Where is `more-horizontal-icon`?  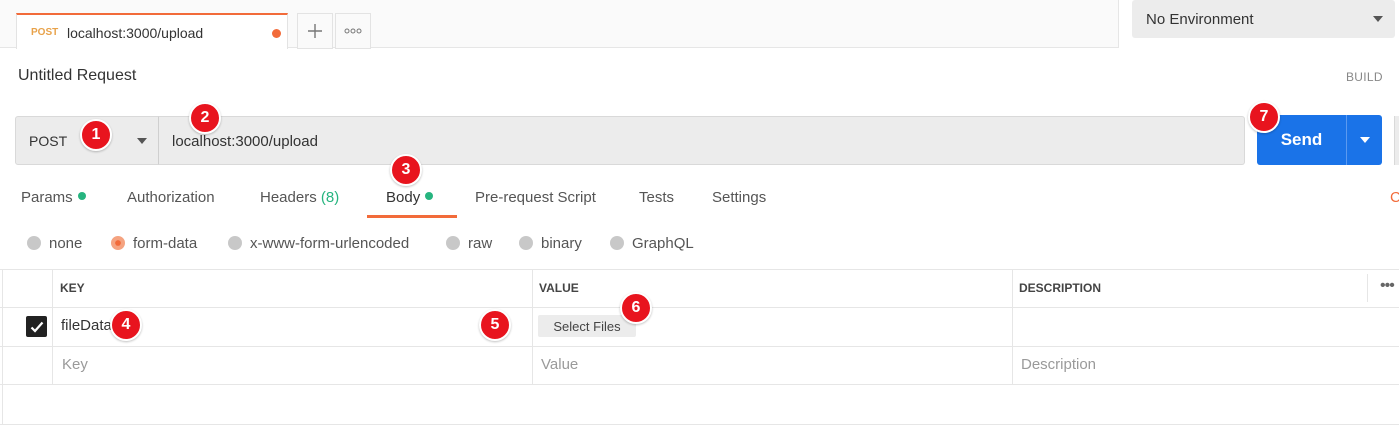
more-horizontal-icon is located at coordinates (353, 31).